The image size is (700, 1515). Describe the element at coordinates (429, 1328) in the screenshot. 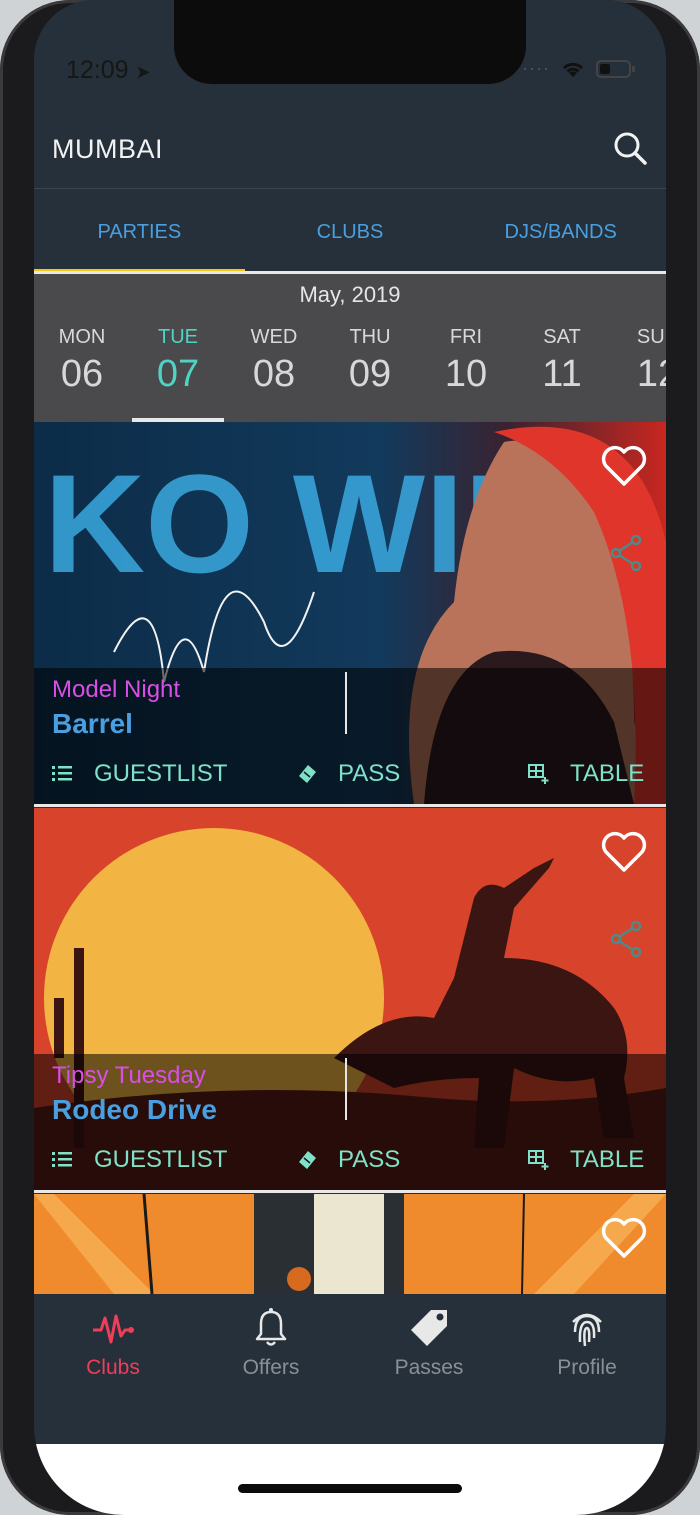

I see `tag-icon` at that location.